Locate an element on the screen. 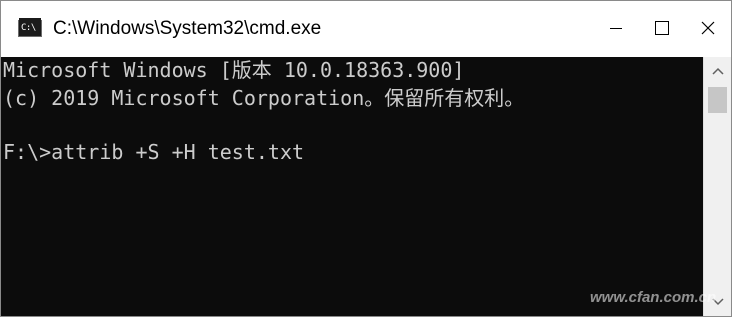 The width and height of the screenshot is (732, 317). maximize-icon is located at coordinates (662, 28).